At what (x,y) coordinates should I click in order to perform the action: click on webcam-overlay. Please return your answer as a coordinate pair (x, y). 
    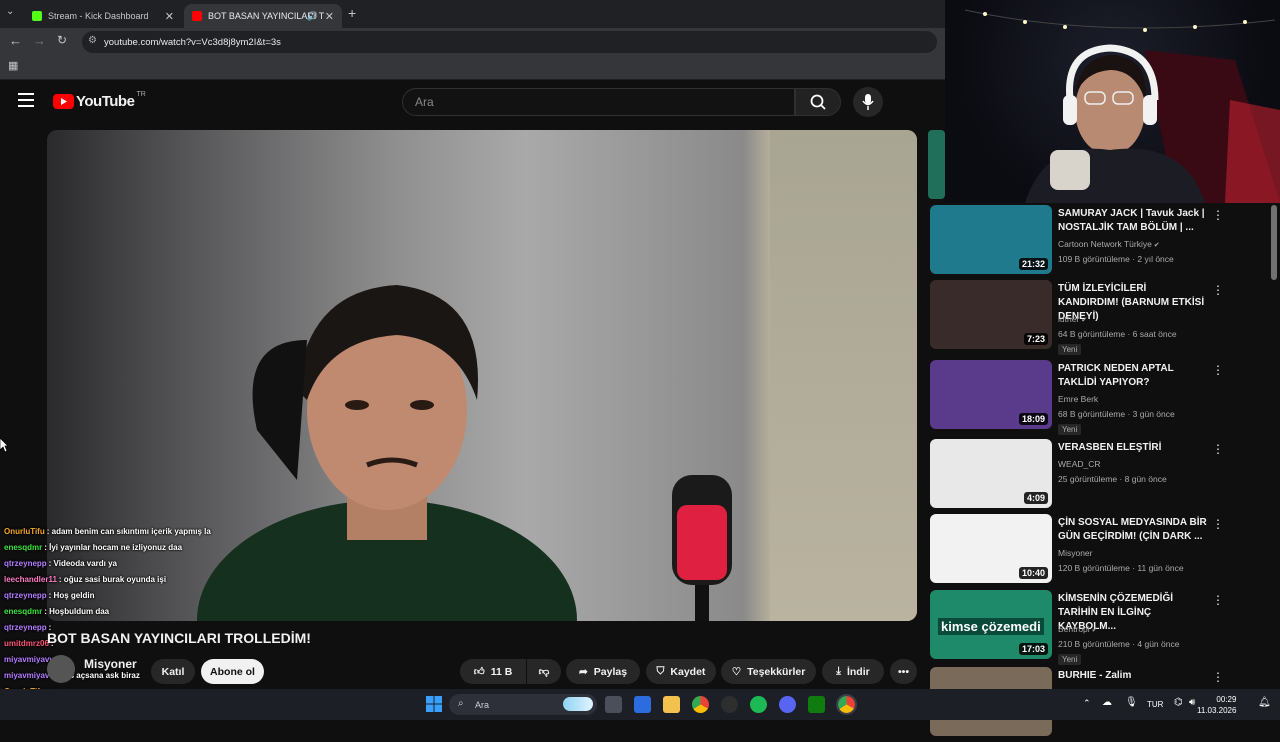
    Looking at the image, I should click on (1112, 101).